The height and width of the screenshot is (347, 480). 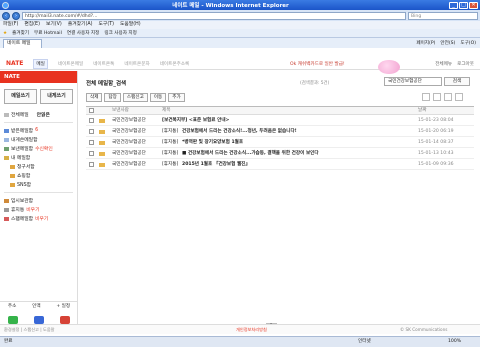 What do you see at coordinates (112, 97) in the screenshot?
I see `reply-button: 답장` at bounding box center [112, 97].